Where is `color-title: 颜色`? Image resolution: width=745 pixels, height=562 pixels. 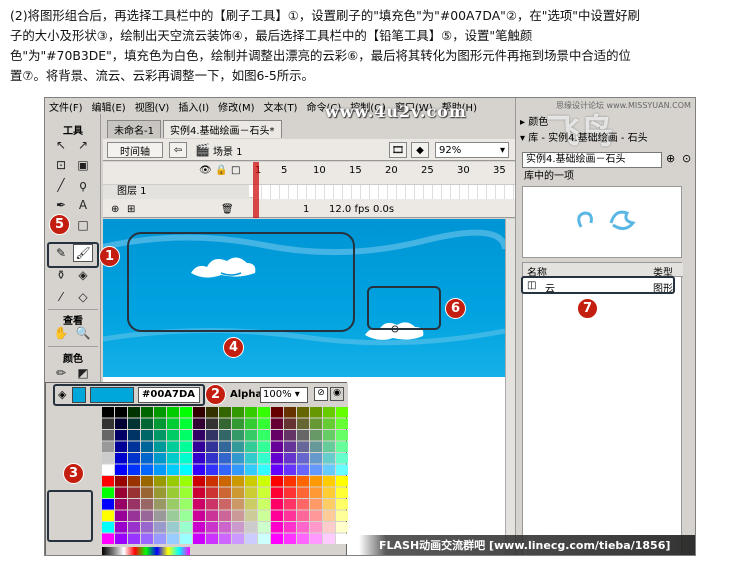 color-title: 颜色 is located at coordinates (73, 359).